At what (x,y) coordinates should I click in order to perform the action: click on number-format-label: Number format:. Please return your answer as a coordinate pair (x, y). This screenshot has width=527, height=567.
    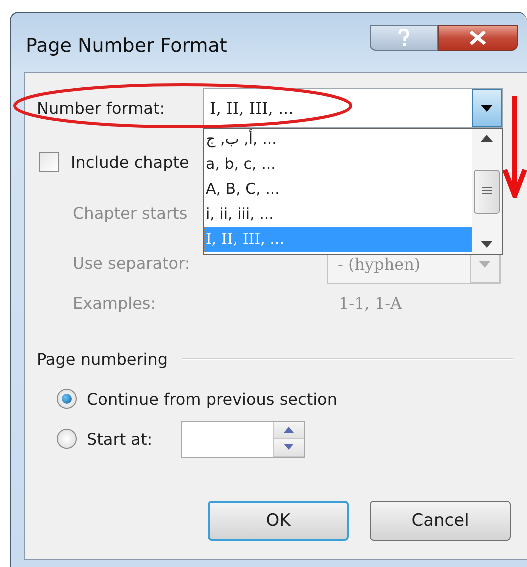
    Looking at the image, I should click on (101, 108).